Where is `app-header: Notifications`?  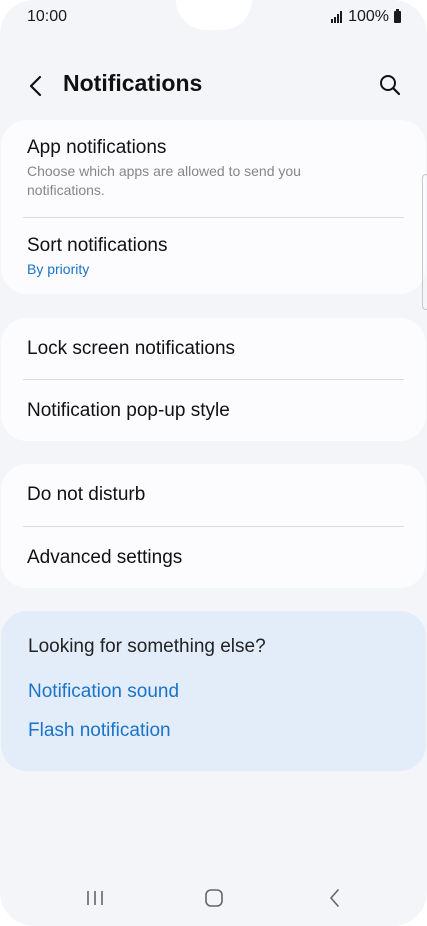
app-header: Notifications is located at coordinates (213, 85).